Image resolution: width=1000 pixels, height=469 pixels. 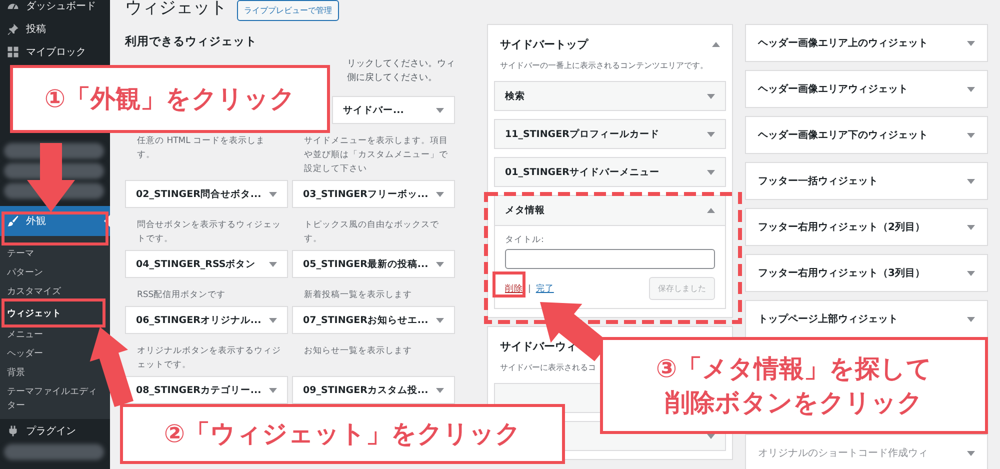 What do you see at coordinates (525, 240) in the screenshot?
I see `field-label: タイトル:` at bounding box center [525, 240].